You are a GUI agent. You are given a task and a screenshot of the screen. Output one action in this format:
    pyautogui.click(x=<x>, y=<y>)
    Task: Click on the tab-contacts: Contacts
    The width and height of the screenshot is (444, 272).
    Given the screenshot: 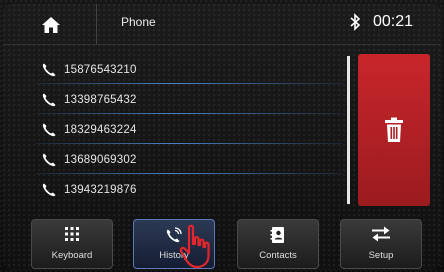 What is the action you would take?
    pyautogui.click(x=278, y=244)
    